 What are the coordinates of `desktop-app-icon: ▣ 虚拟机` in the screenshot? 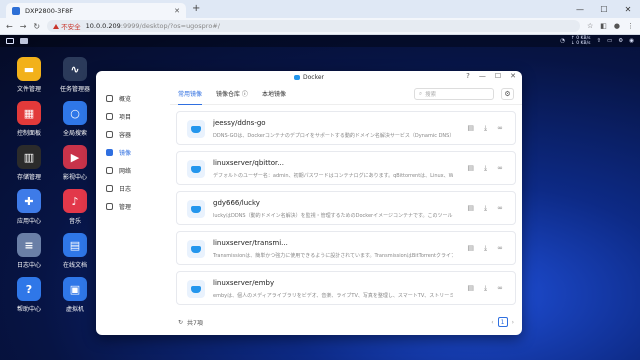 It's located at (75, 295).